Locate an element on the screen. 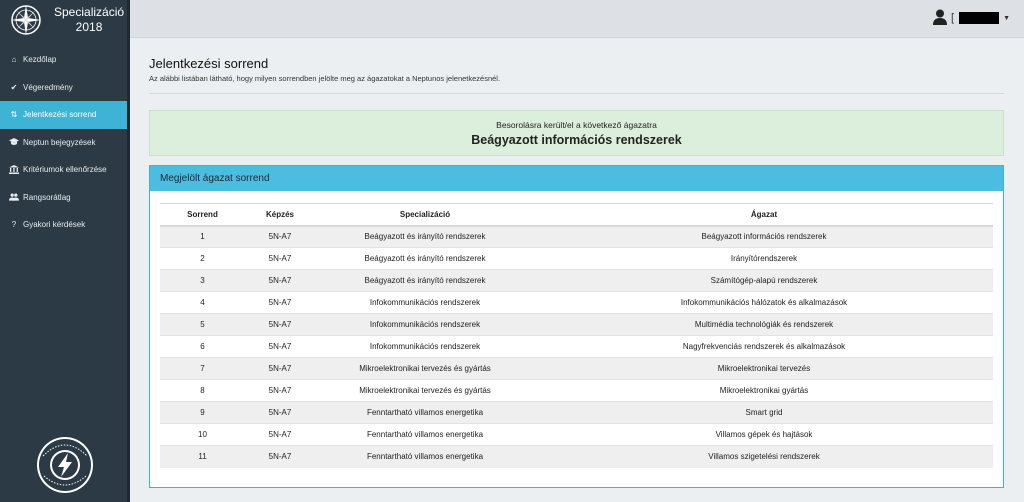 This screenshot has width=1024, height=502. user-name-bracket: [ is located at coordinates (953, 18).